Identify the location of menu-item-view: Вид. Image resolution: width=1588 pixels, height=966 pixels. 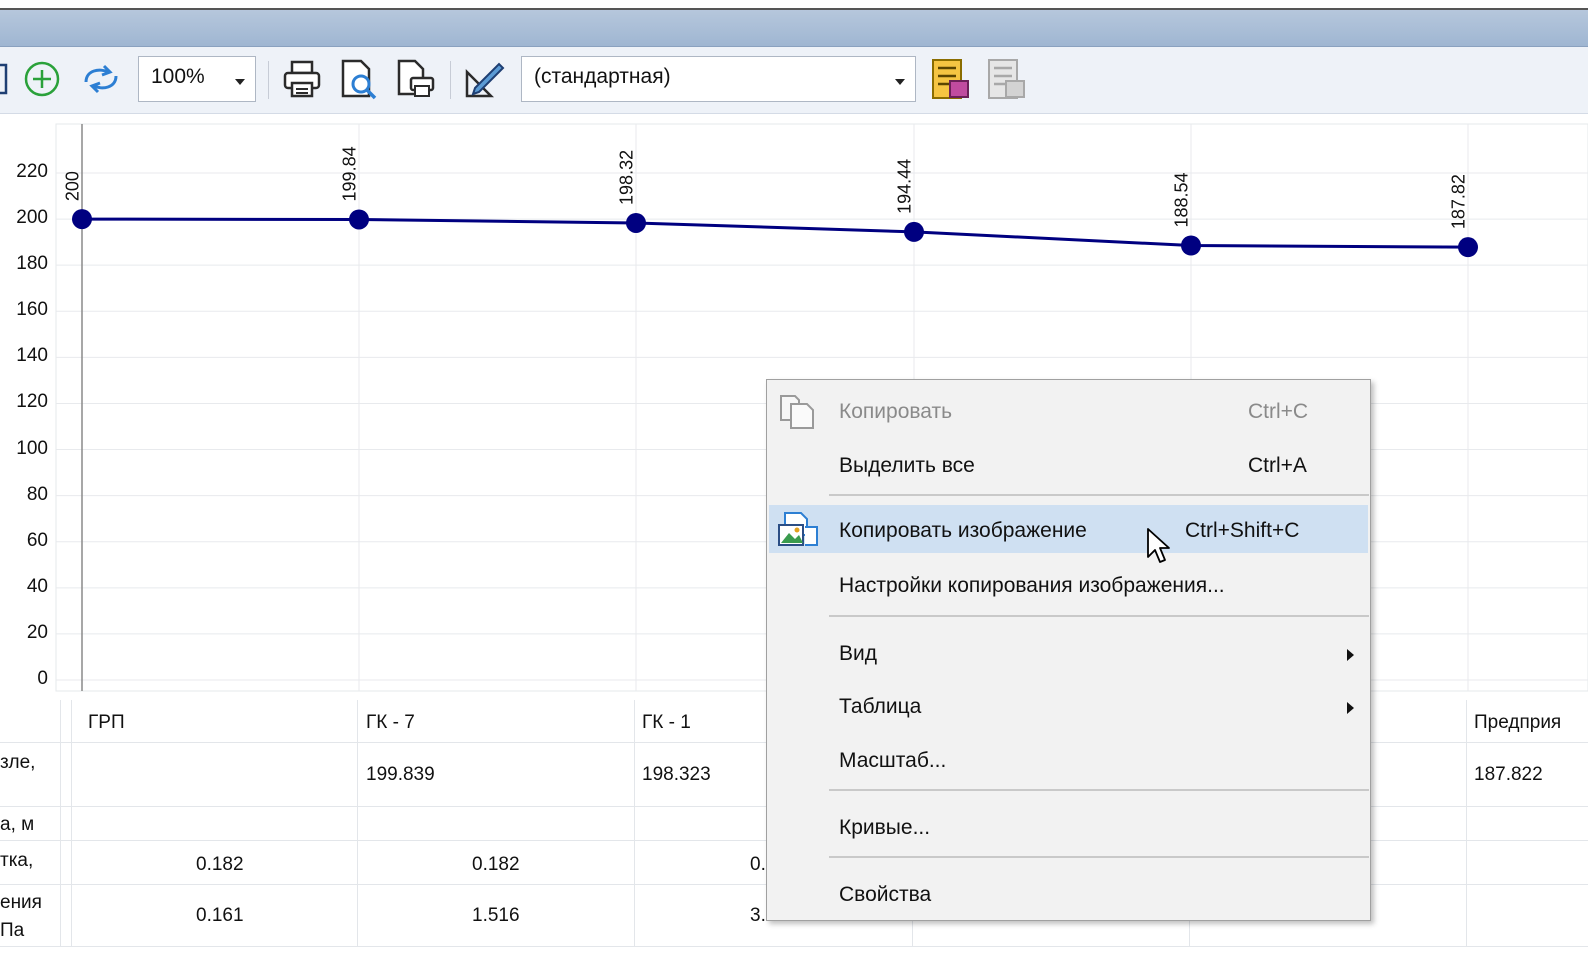
(1068, 652).